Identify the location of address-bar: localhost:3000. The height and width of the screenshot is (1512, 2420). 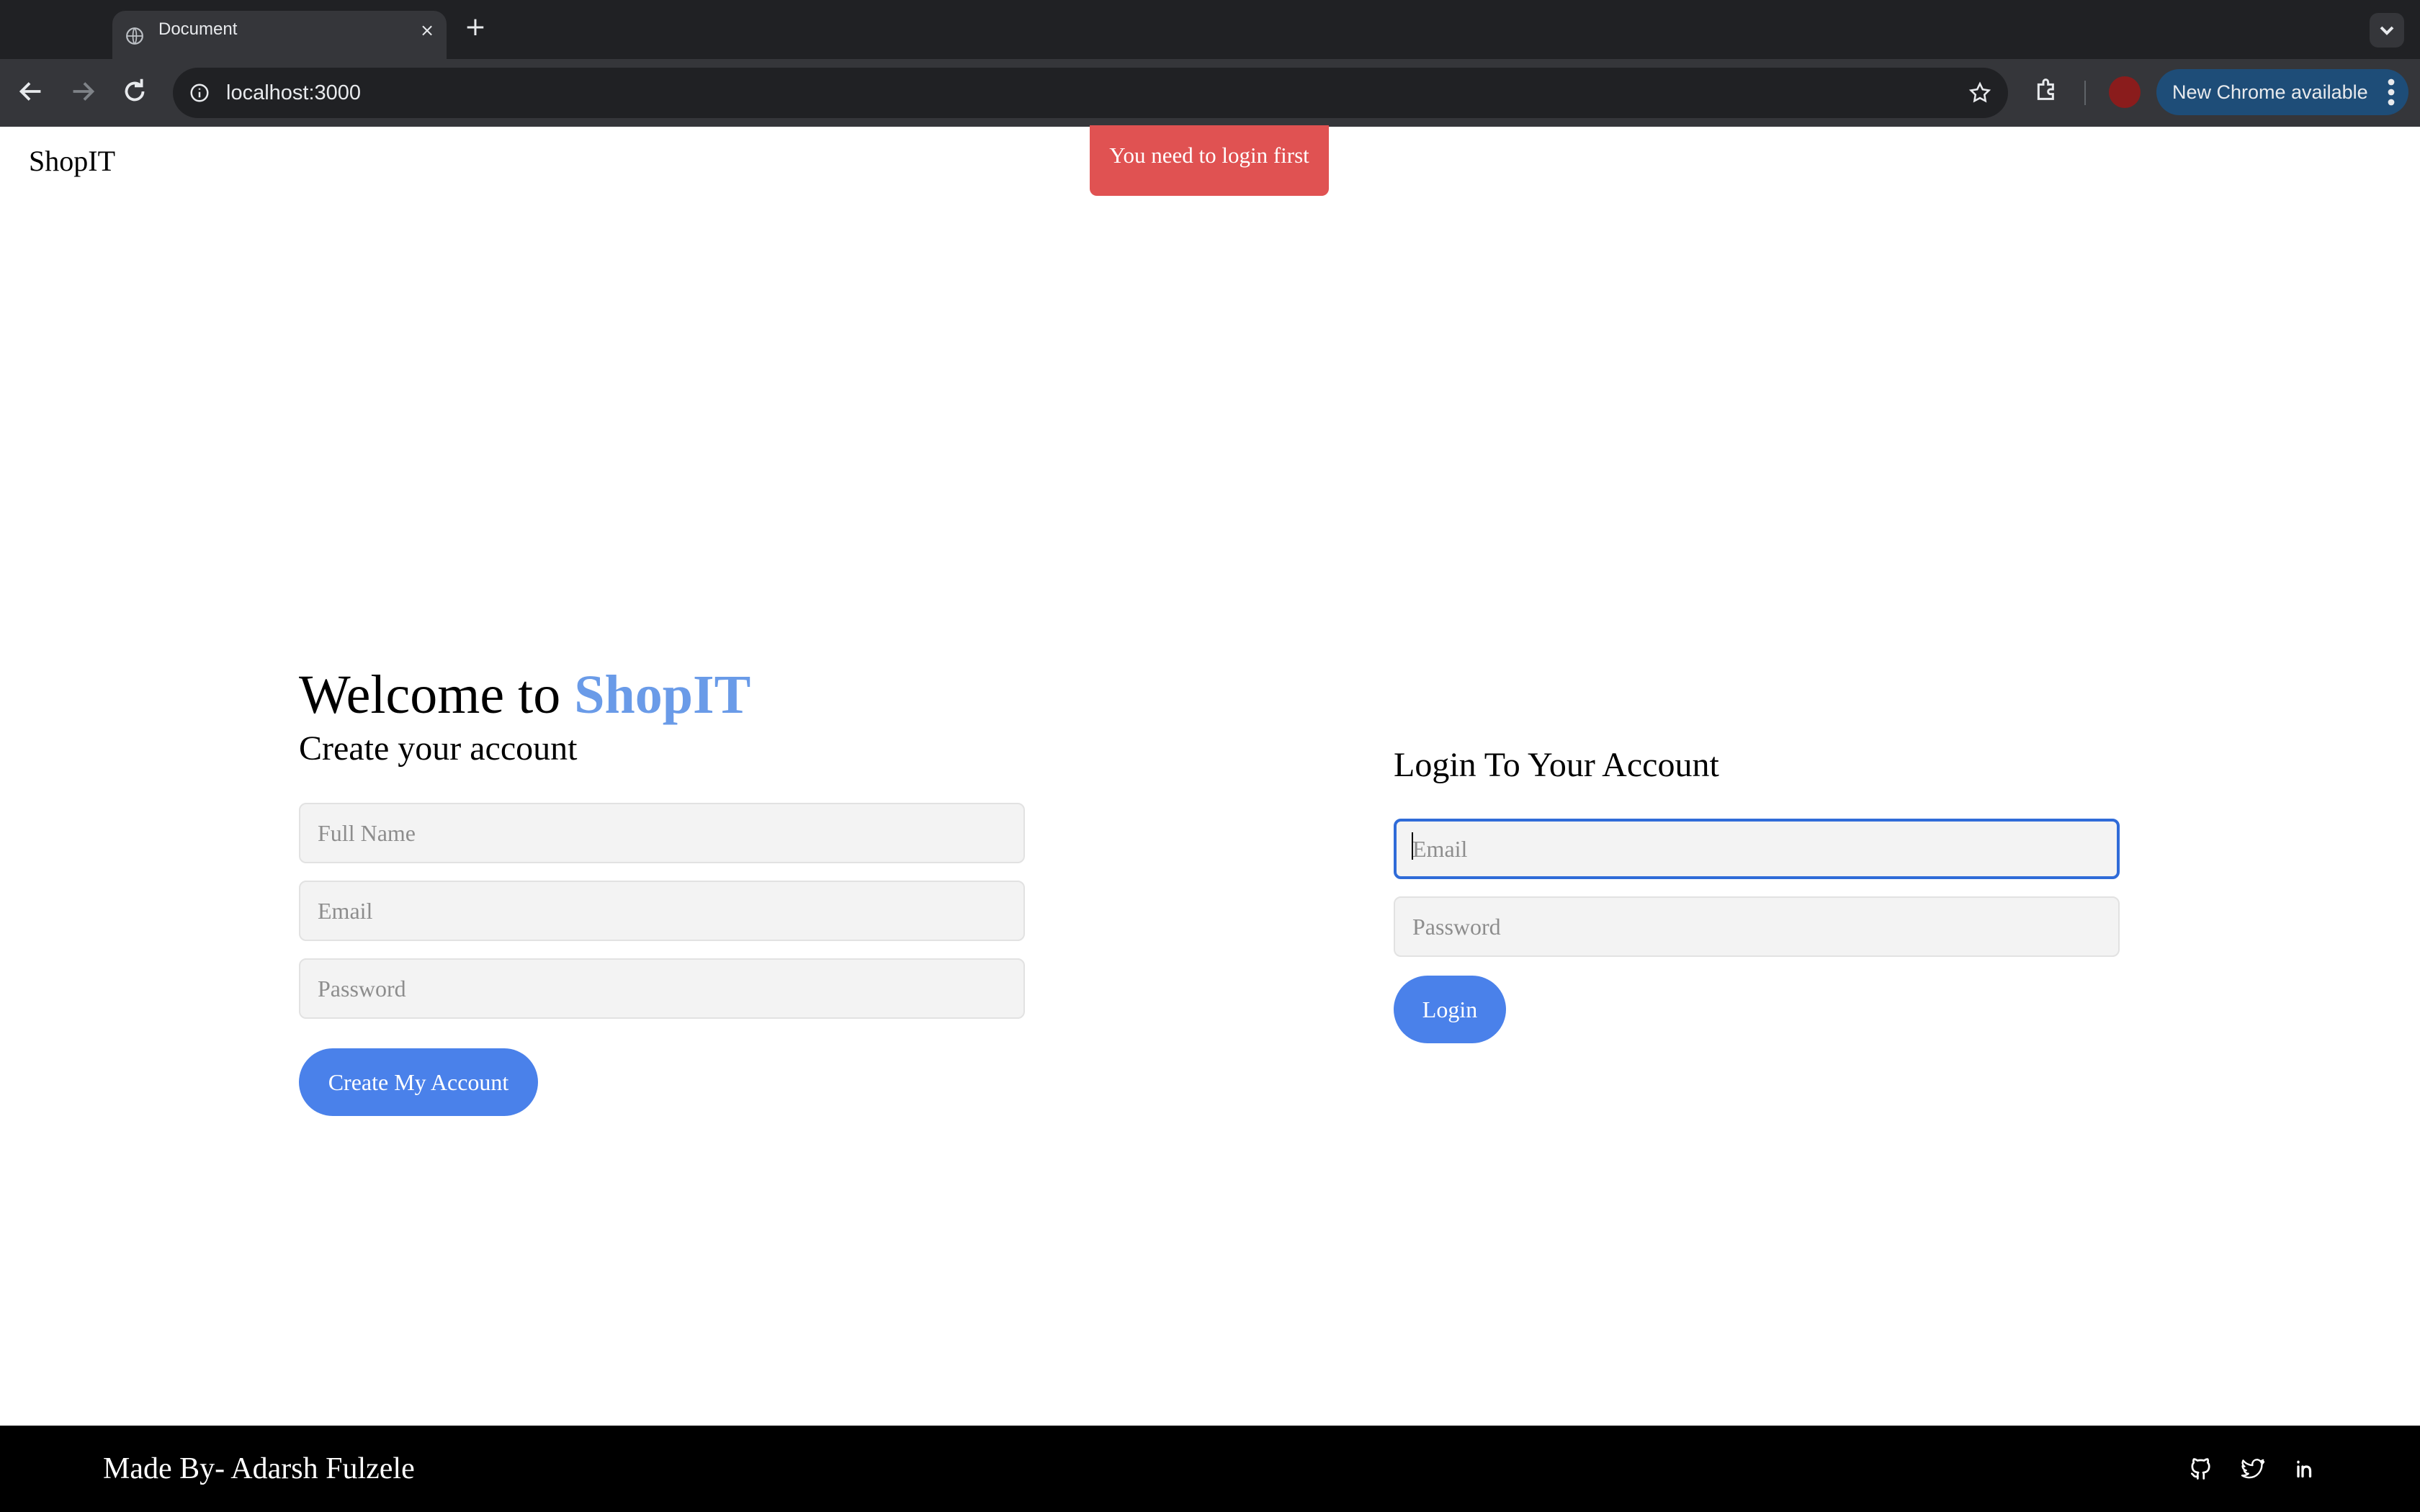
(1090, 93).